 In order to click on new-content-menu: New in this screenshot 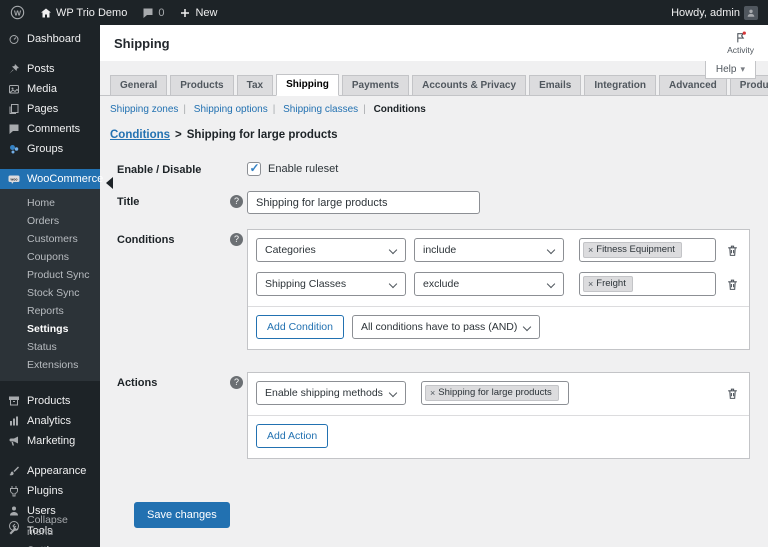, I will do `click(198, 13)`.